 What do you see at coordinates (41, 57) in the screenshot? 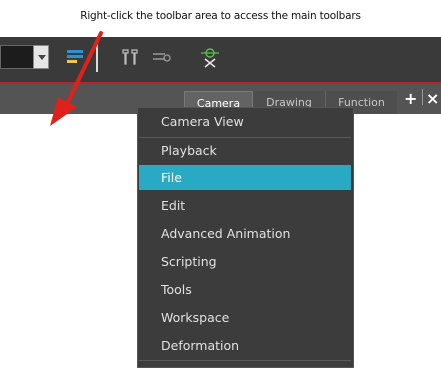
I see `dropdown-chevron-icon` at bounding box center [41, 57].